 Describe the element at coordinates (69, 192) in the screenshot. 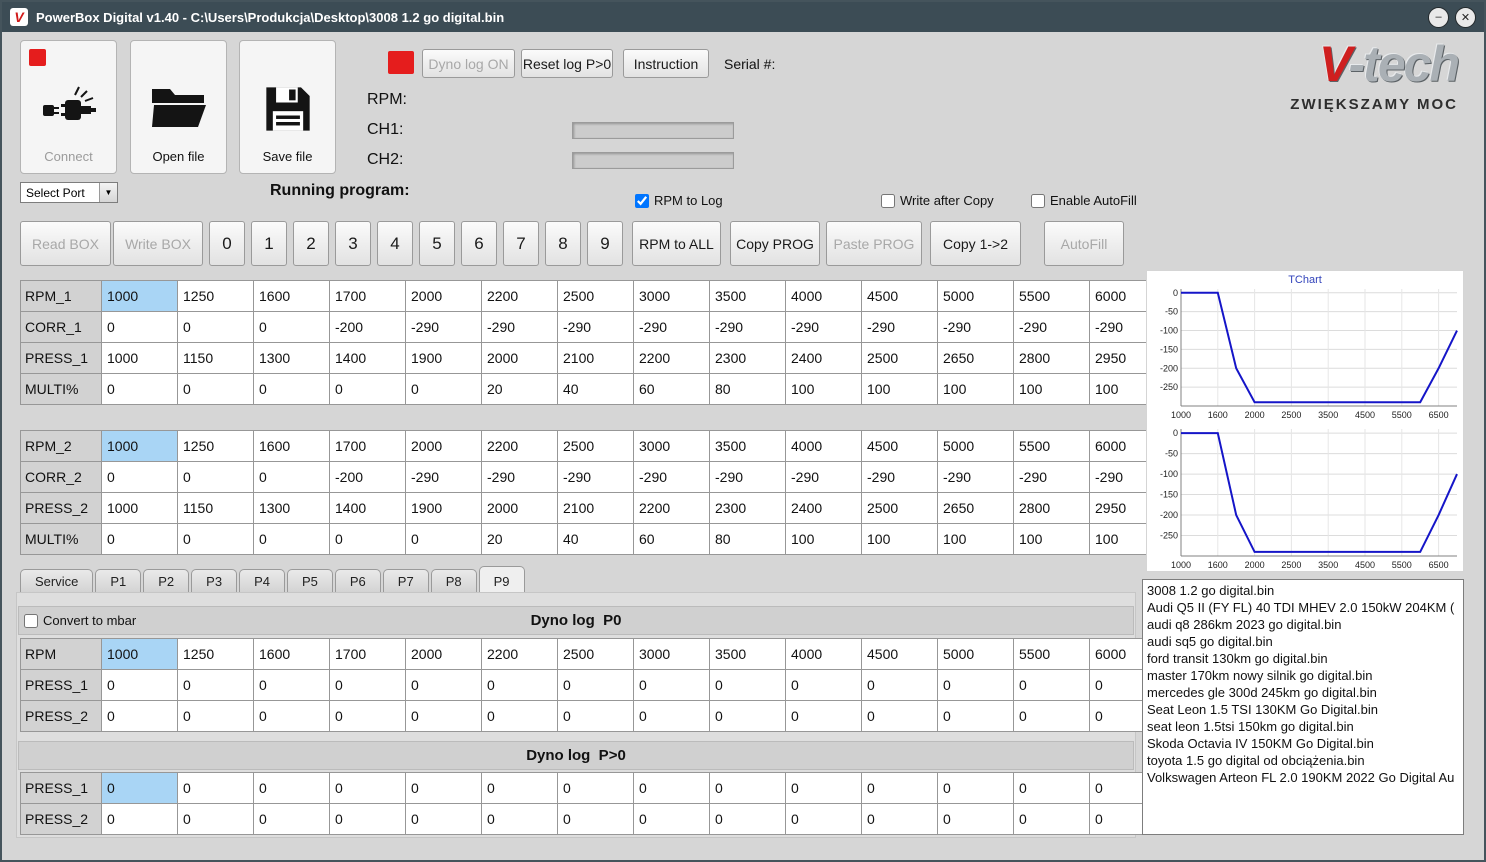

I see `select-port-dropdown: Select Port ▼` at that location.